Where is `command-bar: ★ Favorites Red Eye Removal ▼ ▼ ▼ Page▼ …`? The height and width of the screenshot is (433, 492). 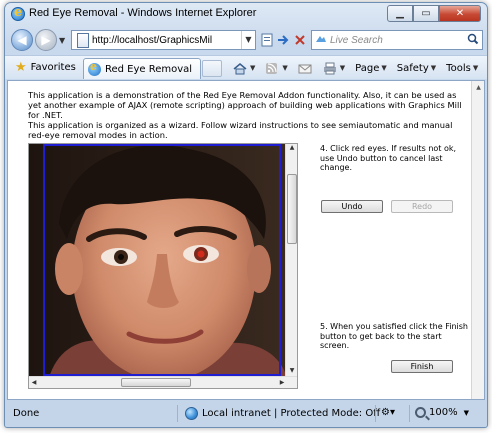
command-bar: ★ Favorites Red Eye Removal ▼ ▼ ▼ Page▼ … is located at coordinates (246, 67).